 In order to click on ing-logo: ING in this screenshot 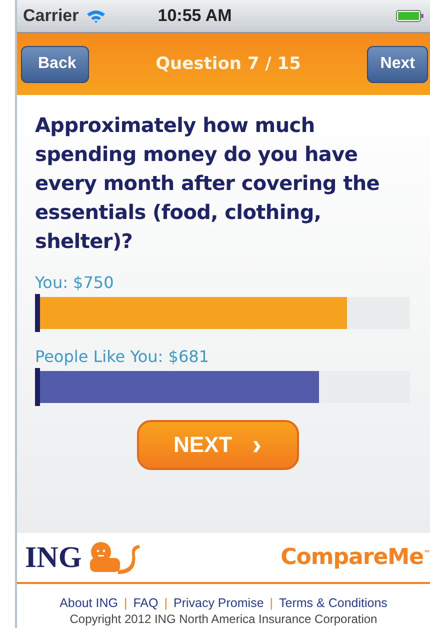, I will do `click(84, 558)`.